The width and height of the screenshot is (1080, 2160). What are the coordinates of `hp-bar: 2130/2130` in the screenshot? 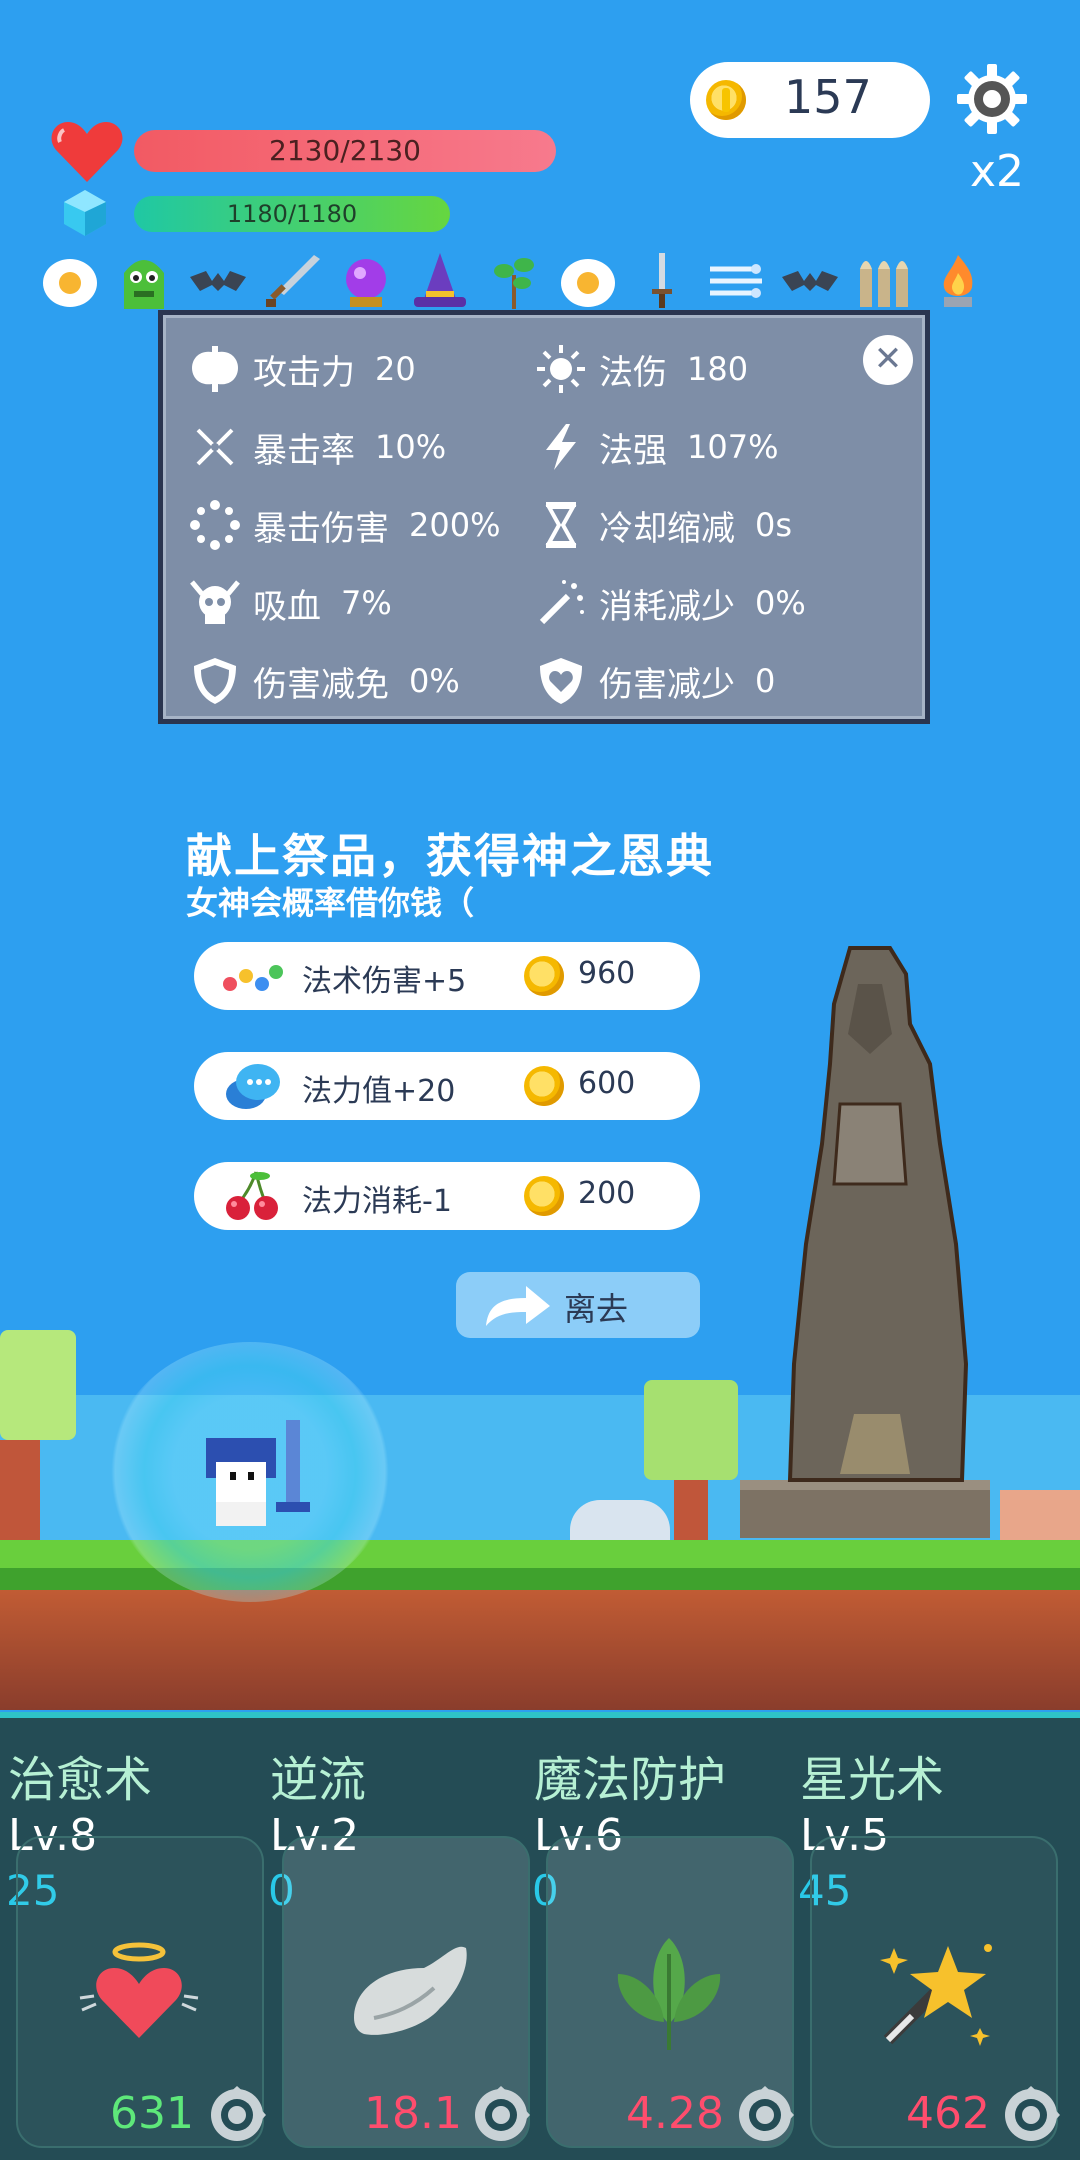 It's located at (345, 151).